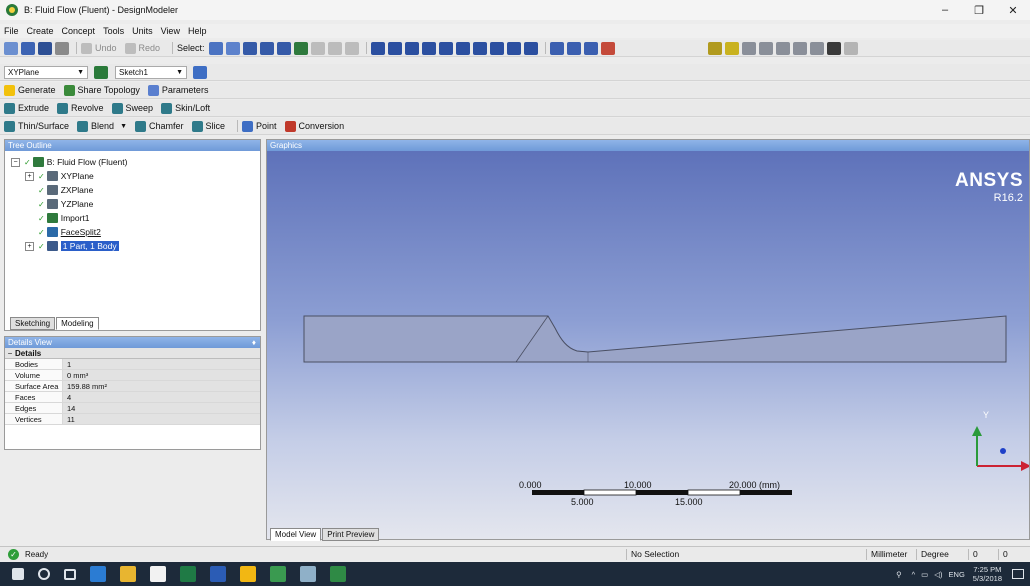 This screenshot has width=1030, height=586. Describe the element at coordinates (351, 534) in the screenshot. I see `tab-print-preview: Print Preview` at that location.